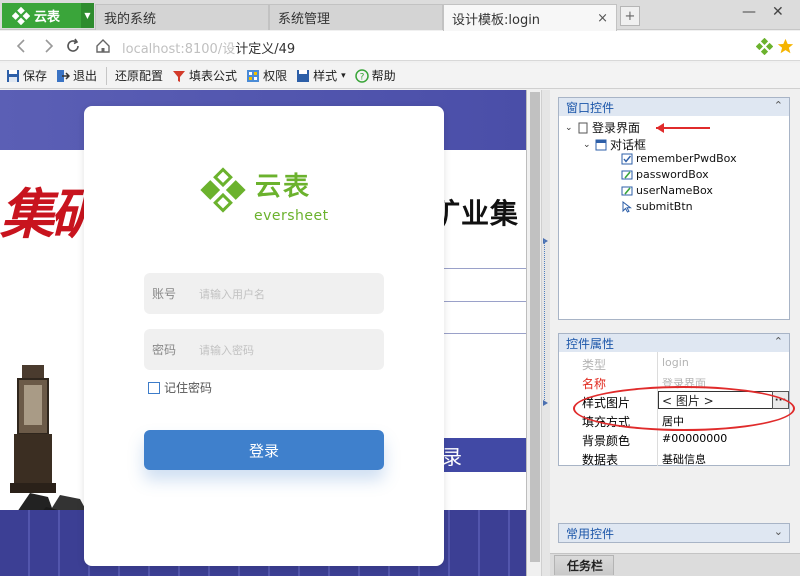  What do you see at coordinates (675, 564) in the screenshot?
I see `task-bar: 任务栏` at bounding box center [675, 564].